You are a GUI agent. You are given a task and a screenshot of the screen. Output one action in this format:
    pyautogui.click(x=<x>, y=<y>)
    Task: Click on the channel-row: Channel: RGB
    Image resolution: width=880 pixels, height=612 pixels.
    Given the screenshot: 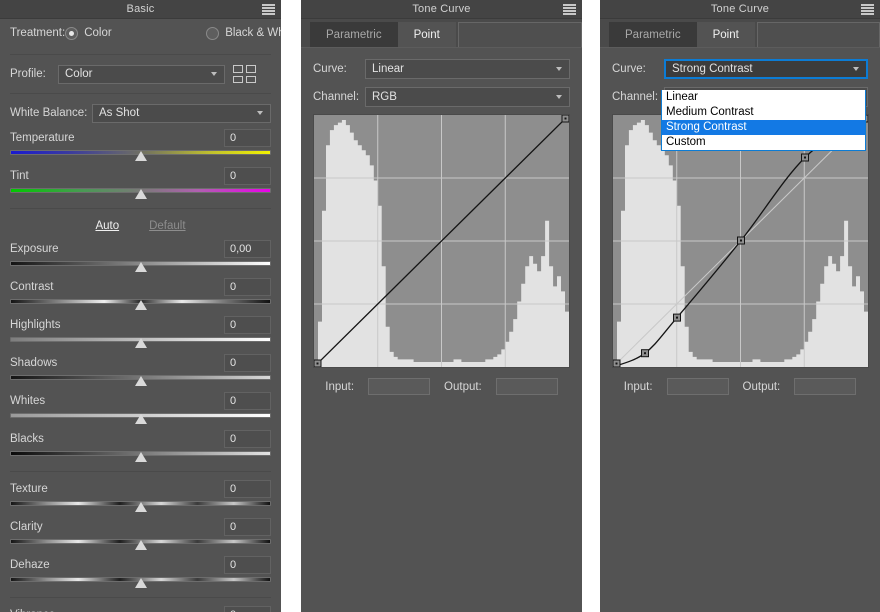 What is the action you would take?
    pyautogui.click(x=441, y=97)
    